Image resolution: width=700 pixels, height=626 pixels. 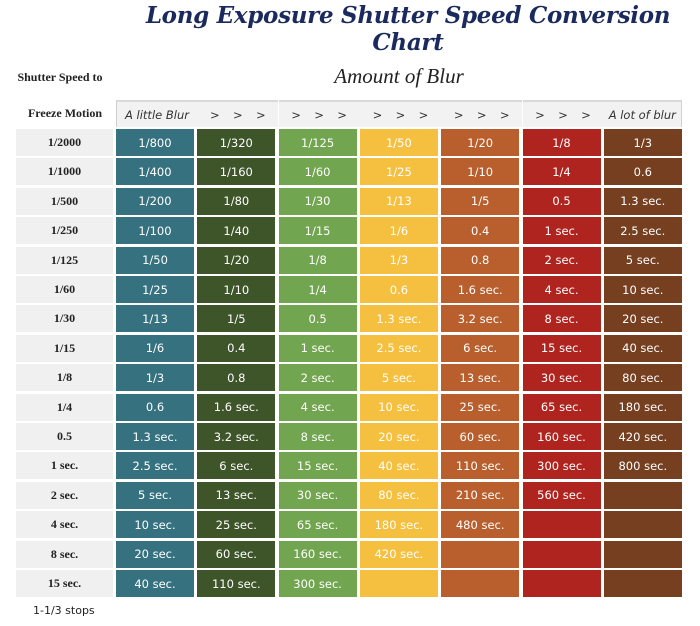 What do you see at coordinates (480, 495) in the screenshot?
I see `table-cell: 210 sec.` at bounding box center [480, 495].